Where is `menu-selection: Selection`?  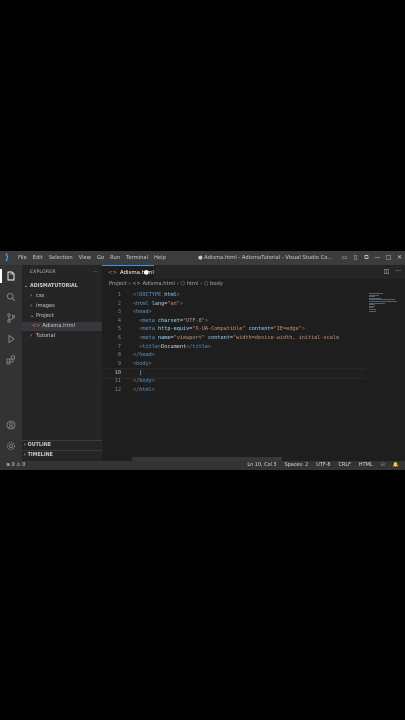
menu-selection: Selection is located at coordinates (61, 258).